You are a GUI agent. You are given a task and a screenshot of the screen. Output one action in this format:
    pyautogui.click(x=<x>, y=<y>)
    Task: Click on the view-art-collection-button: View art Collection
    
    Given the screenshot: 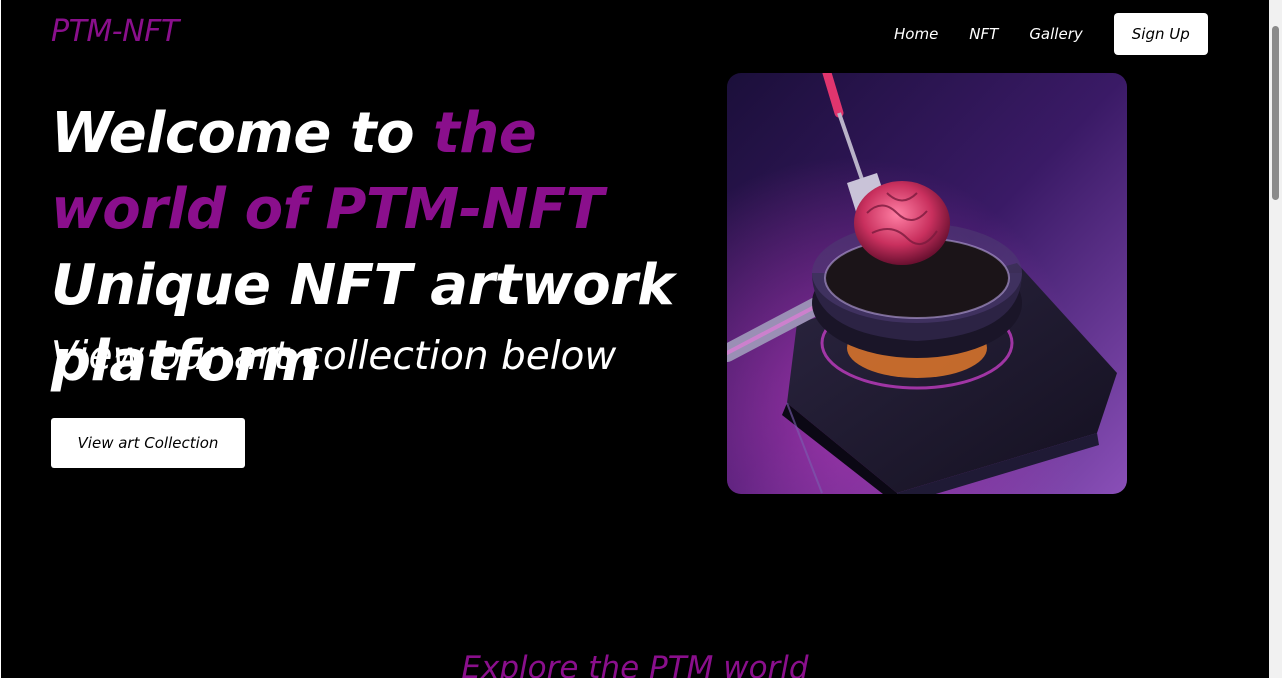 What is the action you would take?
    pyautogui.click(x=148, y=443)
    